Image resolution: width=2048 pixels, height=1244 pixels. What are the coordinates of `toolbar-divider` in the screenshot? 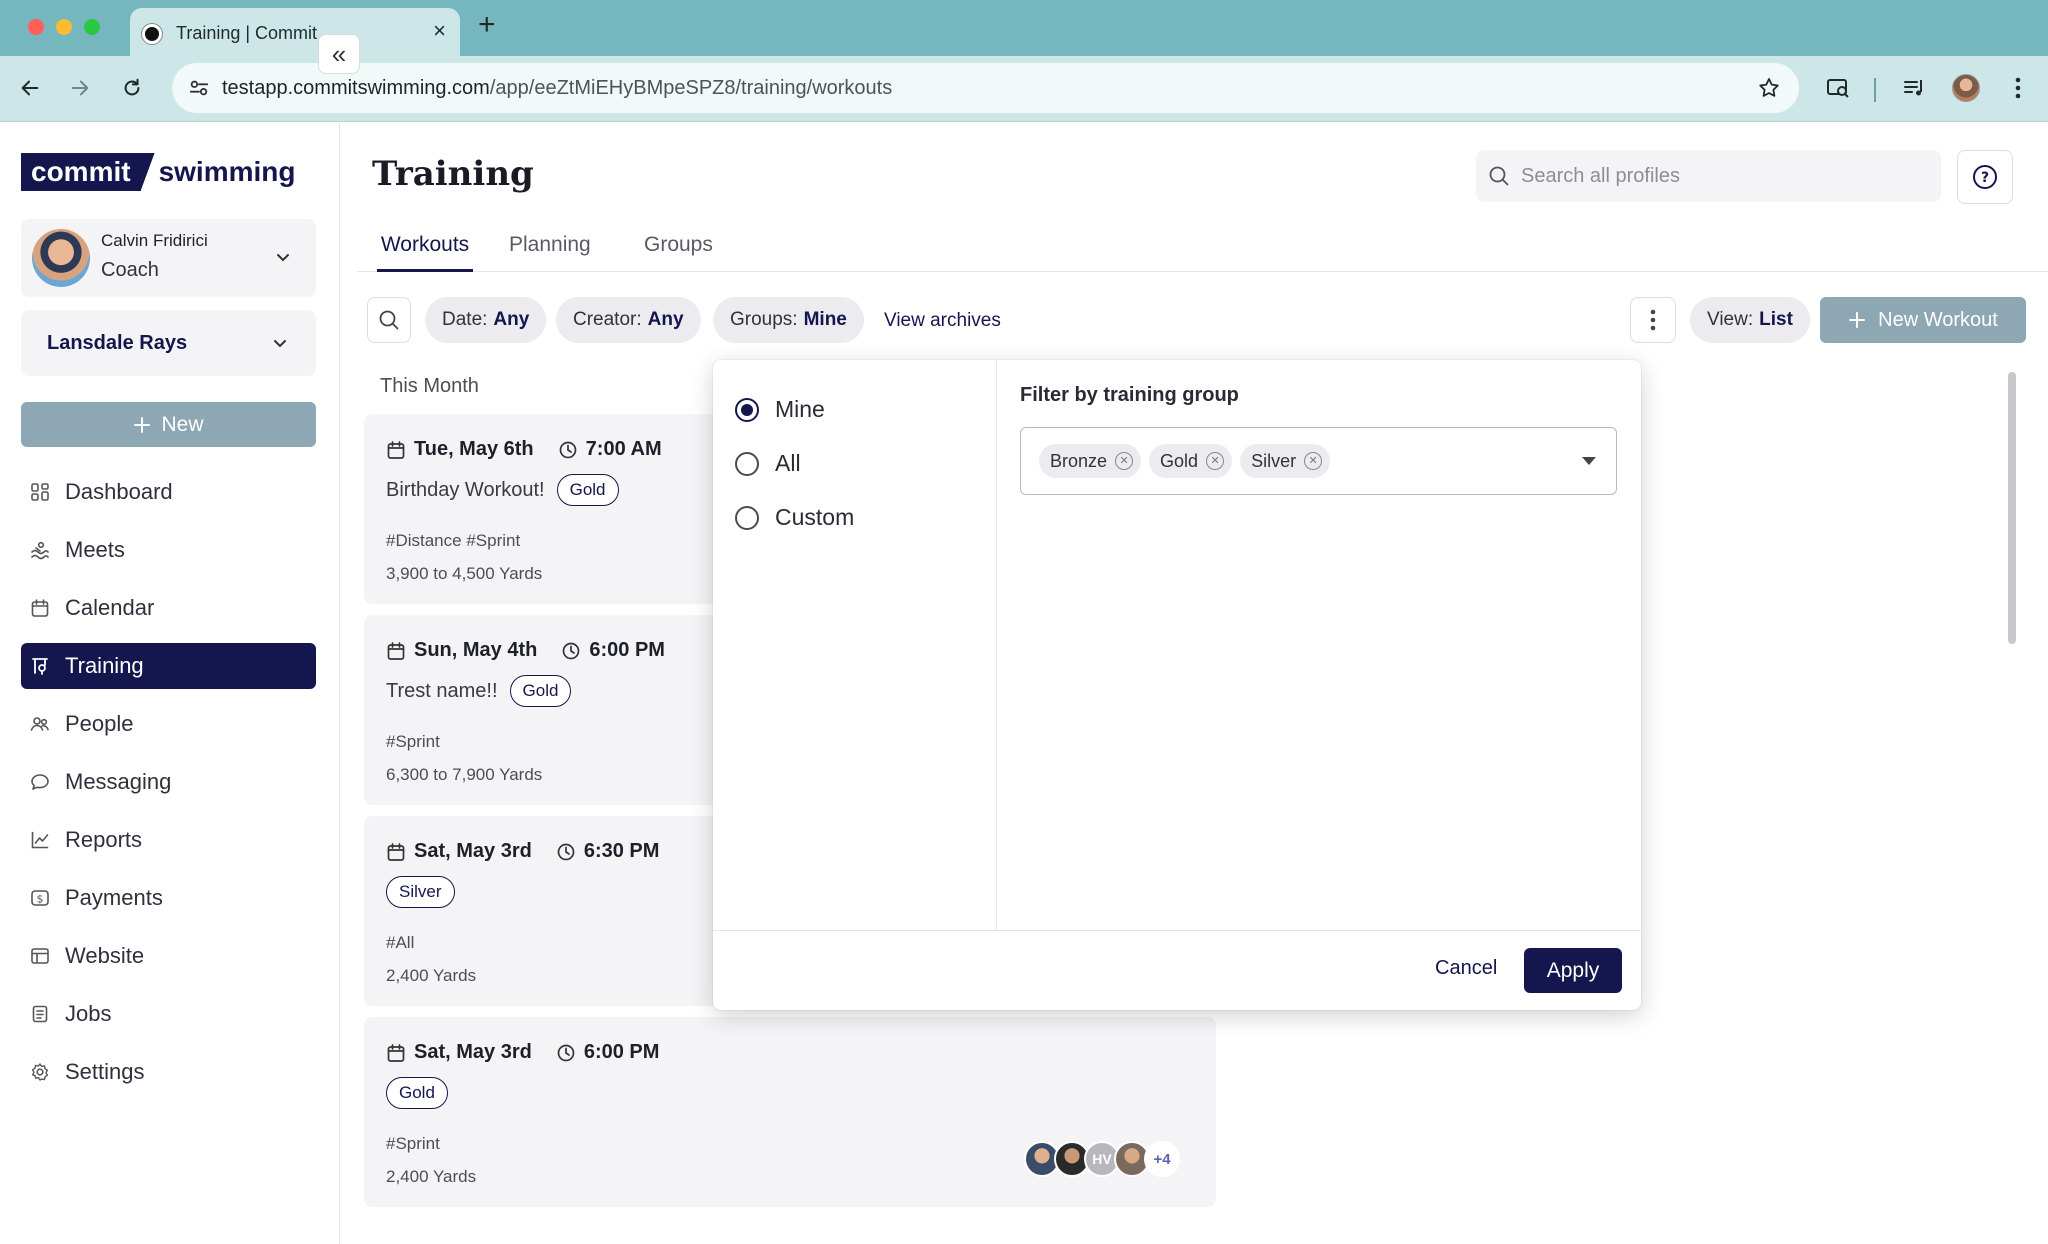 It's located at (1875, 90).